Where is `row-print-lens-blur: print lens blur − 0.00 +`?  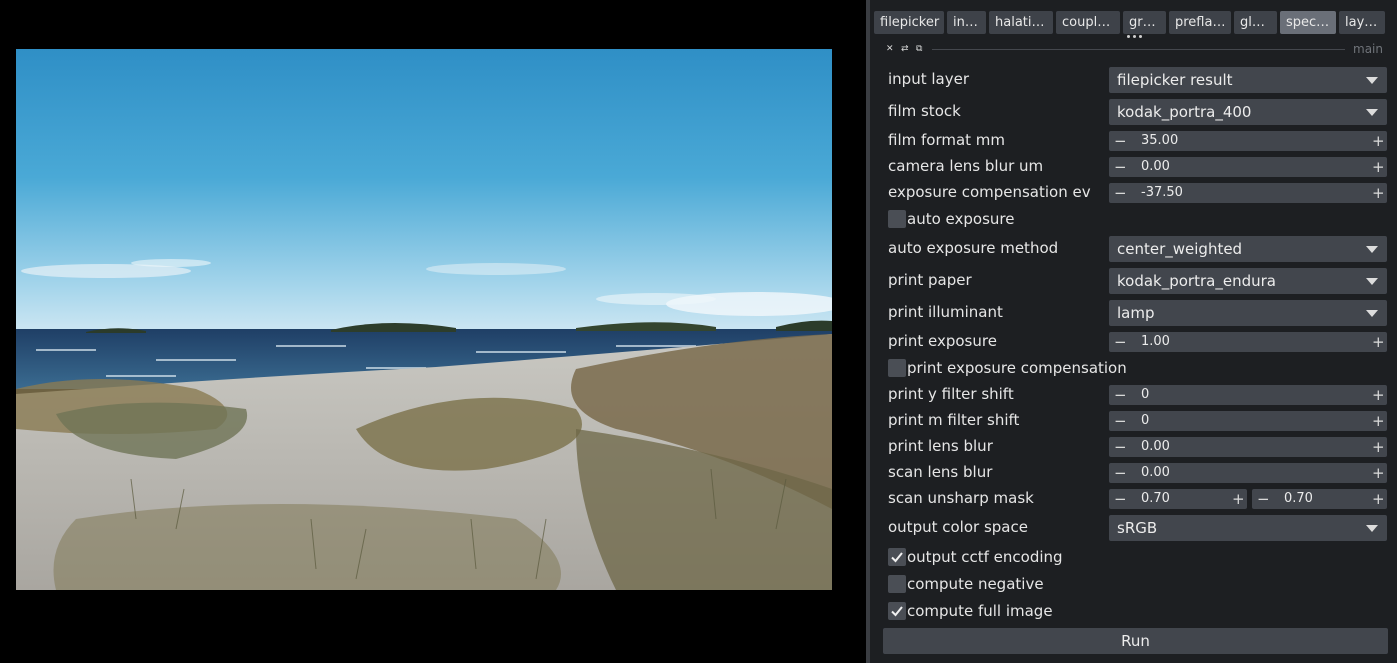
row-print-lens-blur: print lens blur − 0.00 + is located at coordinates (1138, 447).